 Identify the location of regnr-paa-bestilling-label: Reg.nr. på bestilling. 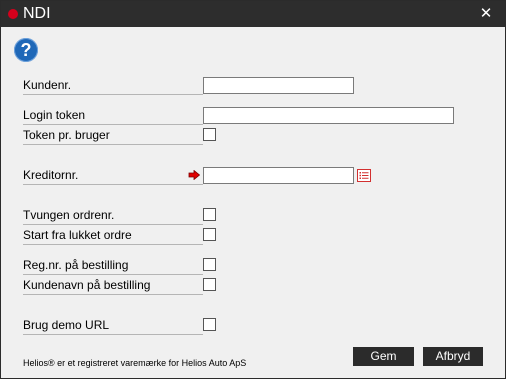
(113, 266).